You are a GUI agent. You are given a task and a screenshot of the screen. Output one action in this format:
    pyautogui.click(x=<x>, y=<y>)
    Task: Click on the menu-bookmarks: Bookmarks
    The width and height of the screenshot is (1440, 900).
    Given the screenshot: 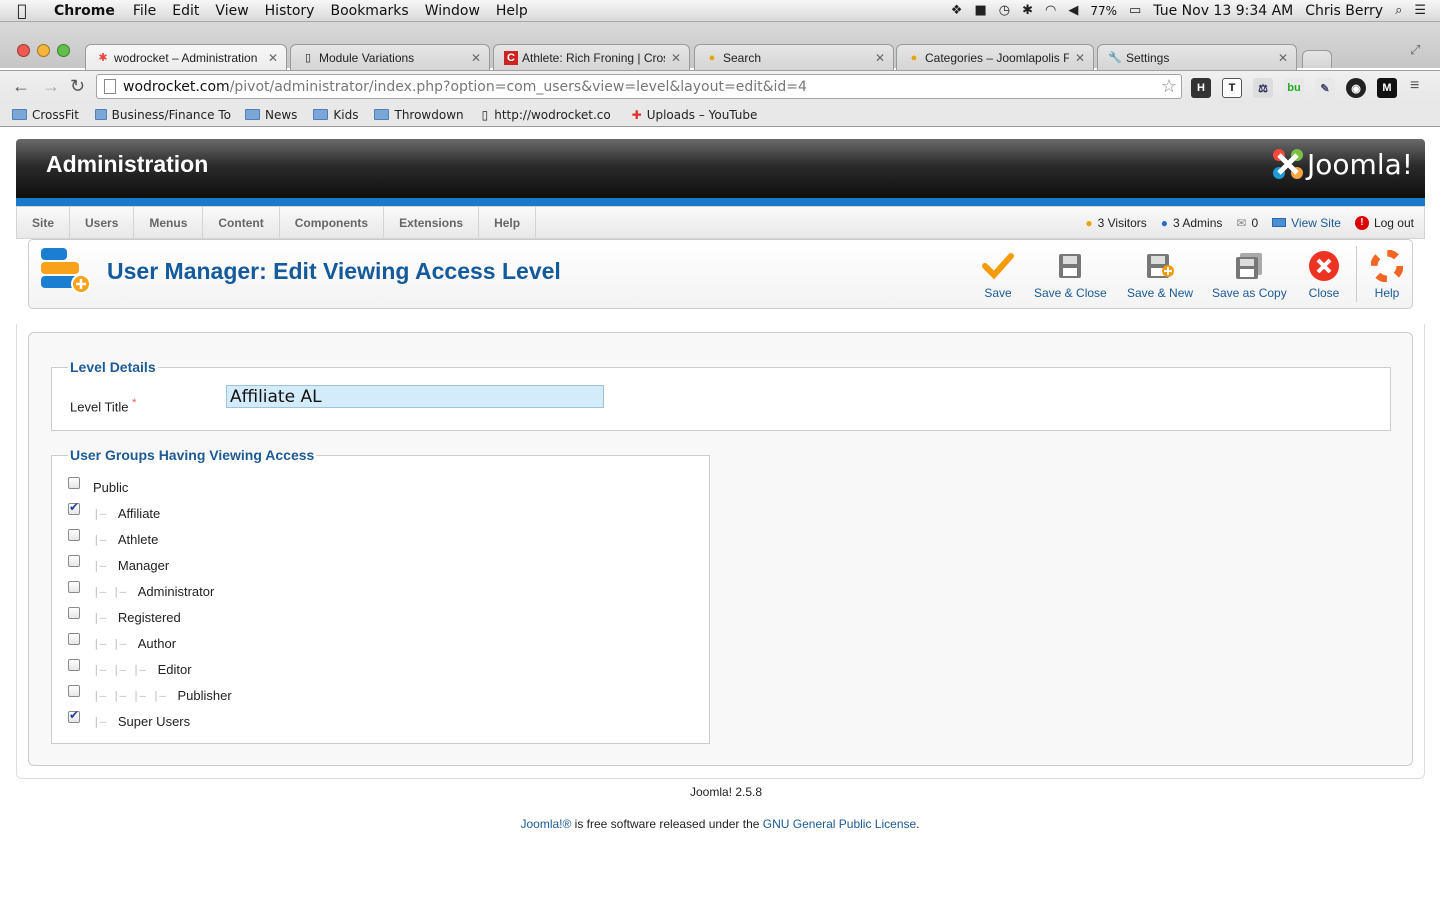 What is the action you would take?
    pyautogui.click(x=369, y=11)
    